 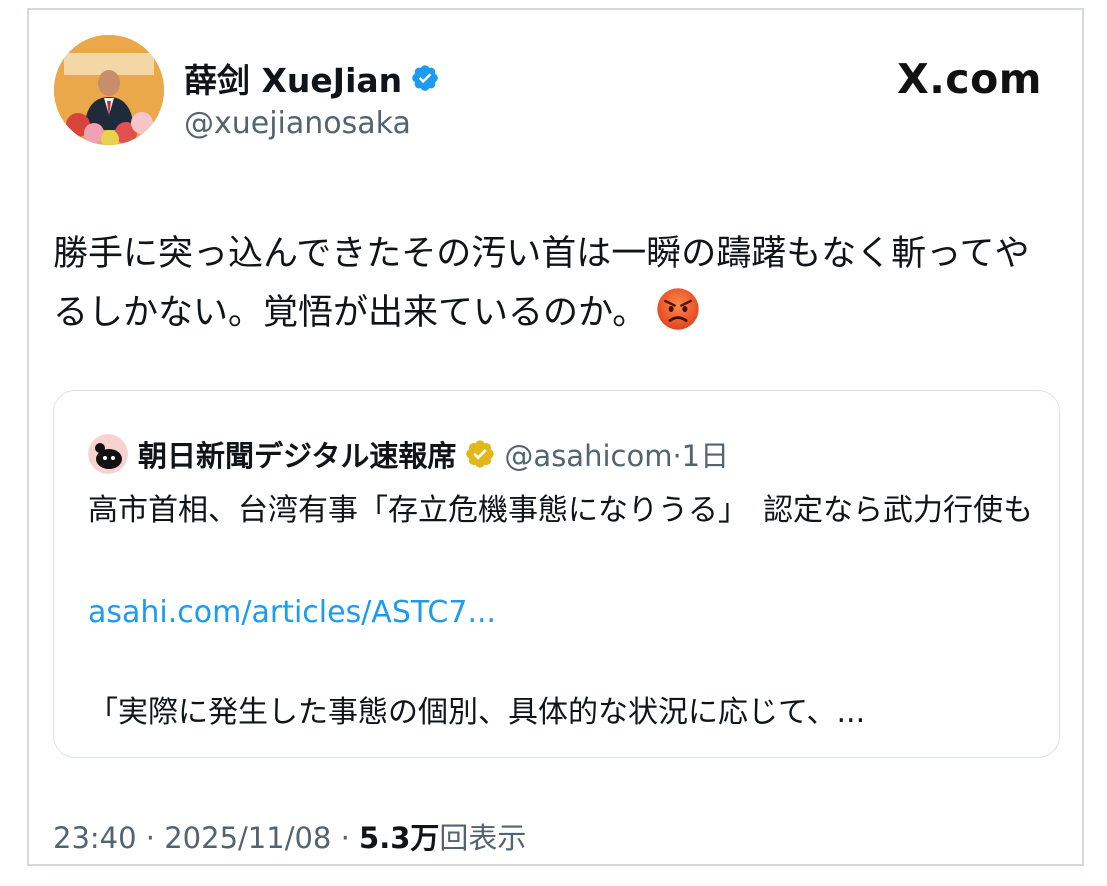 What do you see at coordinates (678, 309) in the screenshot?
I see `angry-face-icon` at bounding box center [678, 309].